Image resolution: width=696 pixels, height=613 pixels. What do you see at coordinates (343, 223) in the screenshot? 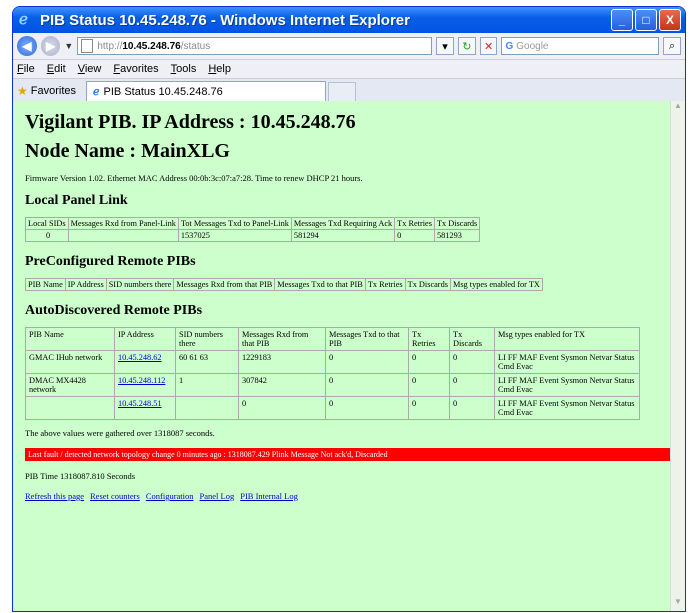
I see `table-header: Messages Txd Requiring Ack` at bounding box center [343, 223].